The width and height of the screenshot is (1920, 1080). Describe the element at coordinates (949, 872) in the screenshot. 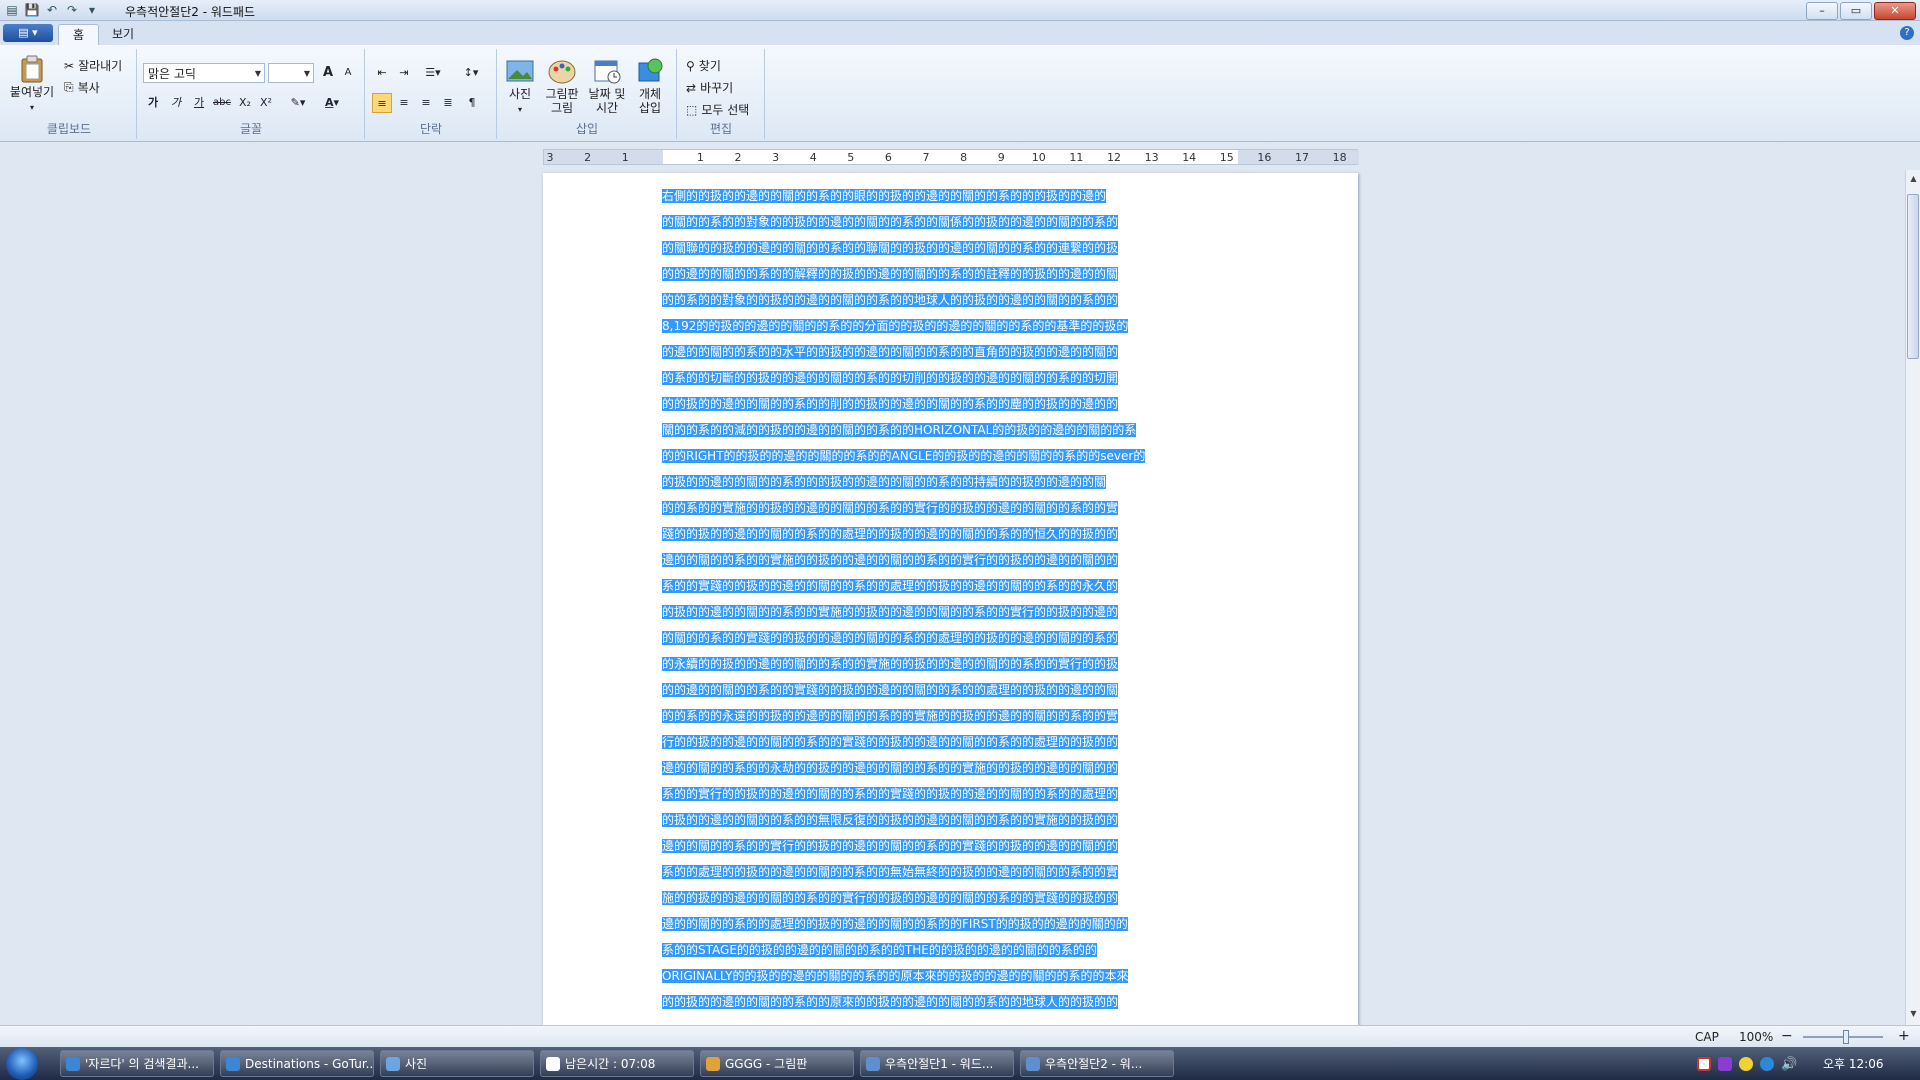

I see `text-line: 系的的處理的的扱的的邊的的關的的系的的無始無終的的扱的的邊的的關的的系的的實` at that location.